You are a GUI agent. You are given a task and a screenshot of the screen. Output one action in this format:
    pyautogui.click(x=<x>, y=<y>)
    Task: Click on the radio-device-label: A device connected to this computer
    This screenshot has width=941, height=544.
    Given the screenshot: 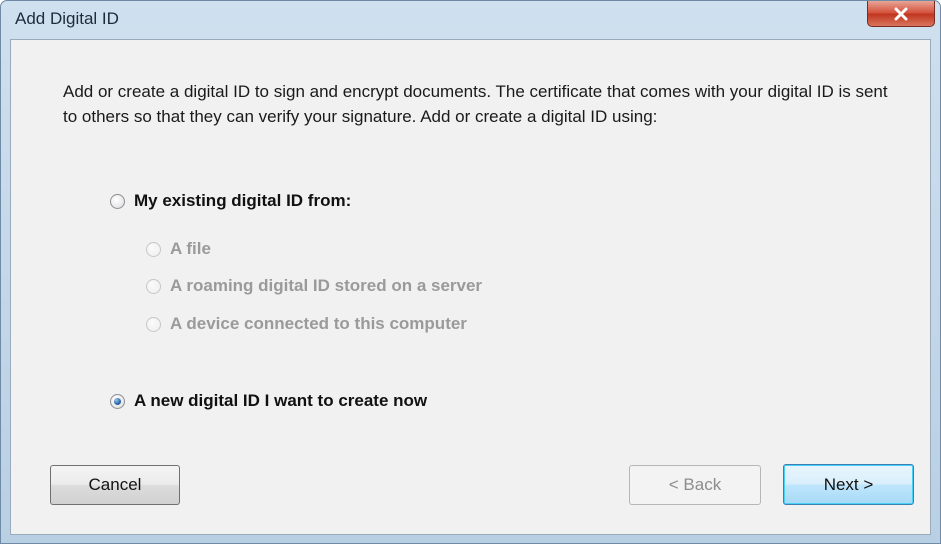 What is the action you would take?
    pyautogui.click(x=318, y=323)
    